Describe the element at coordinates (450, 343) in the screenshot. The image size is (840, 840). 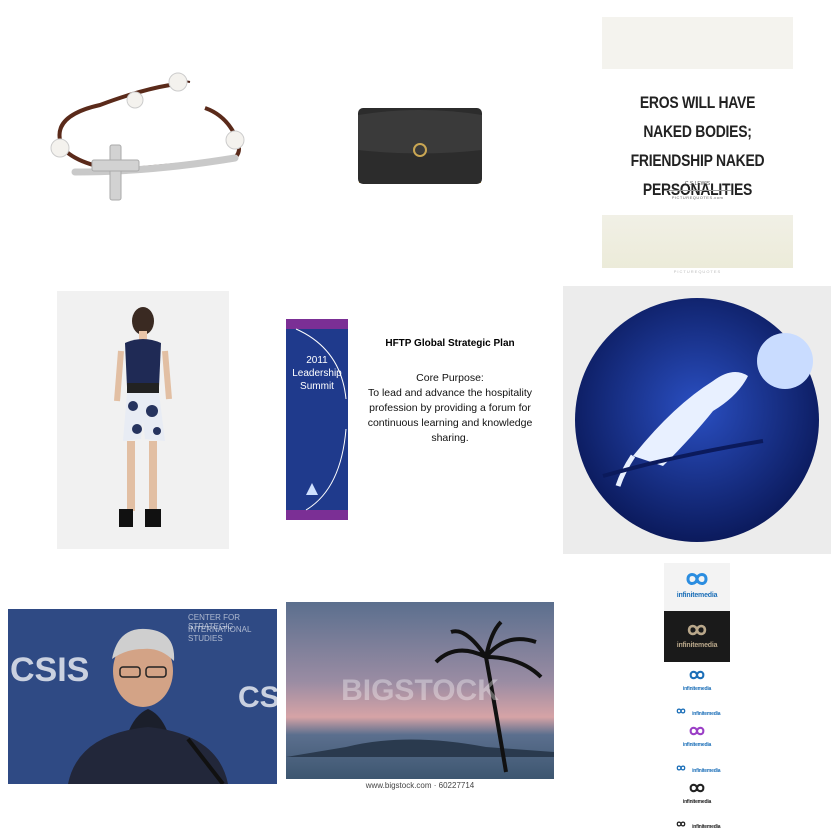
I see `hftp-title: HFTP Global Strategic Plan` at that location.